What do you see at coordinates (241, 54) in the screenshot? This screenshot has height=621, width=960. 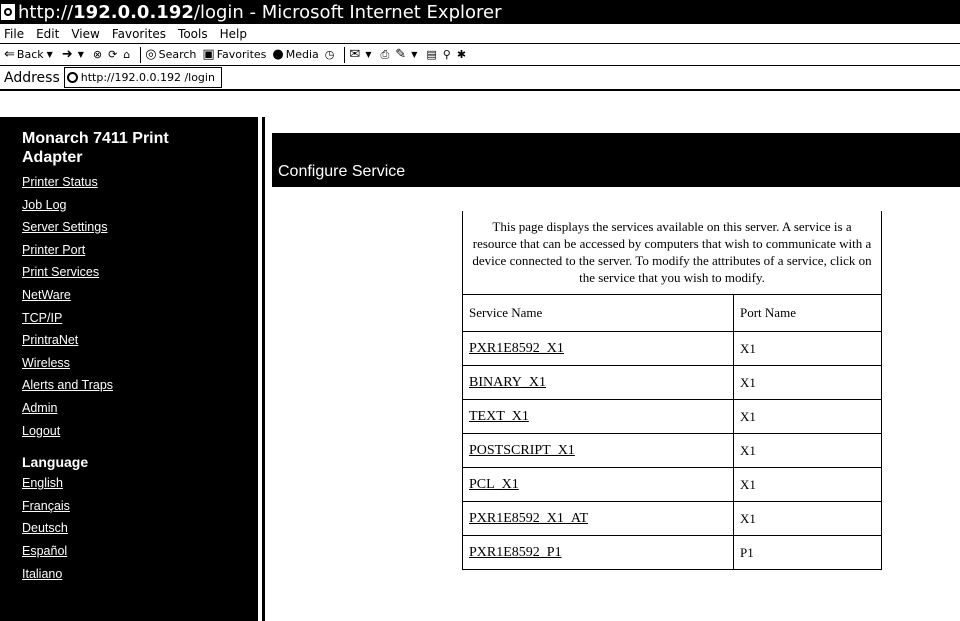 I see `favorites-label: Favorites` at bounding box center [241, 54].